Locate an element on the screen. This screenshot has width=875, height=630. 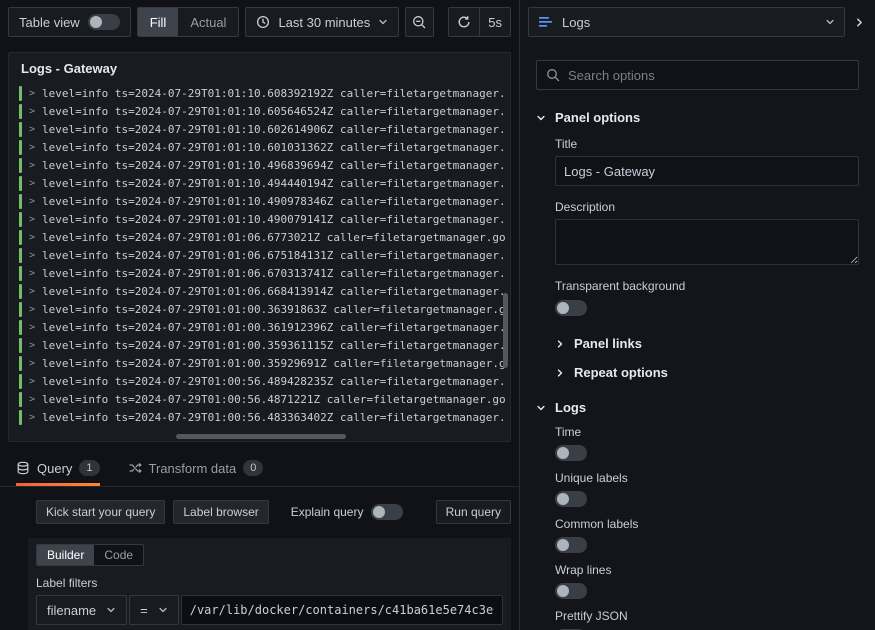
code-mode-option: Code is located at coordinates (118, 555).